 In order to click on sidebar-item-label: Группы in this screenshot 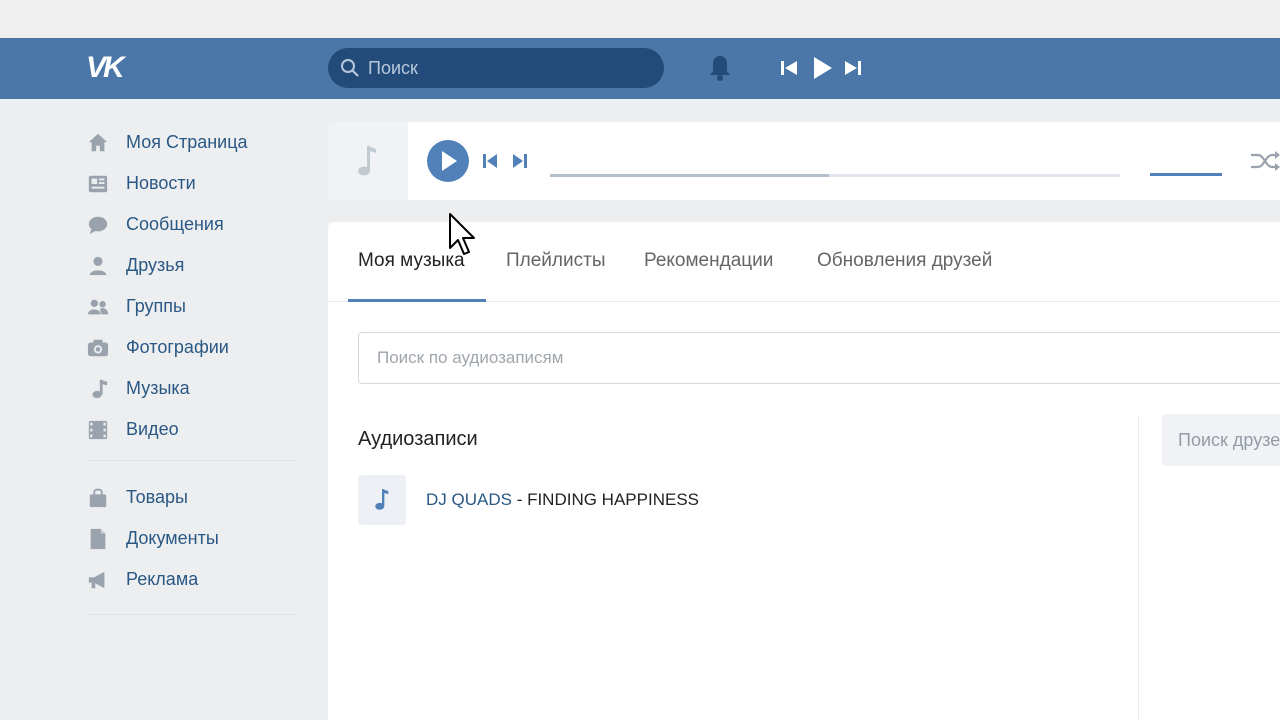, I will do `click(156, 306)`.